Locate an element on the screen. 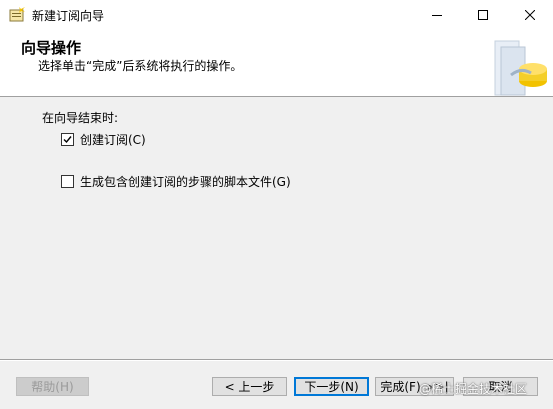 The width and height of the screenshot is (553, 409). create-subscription-option: 创建订阅(C) is located at coordinates (103, 139).